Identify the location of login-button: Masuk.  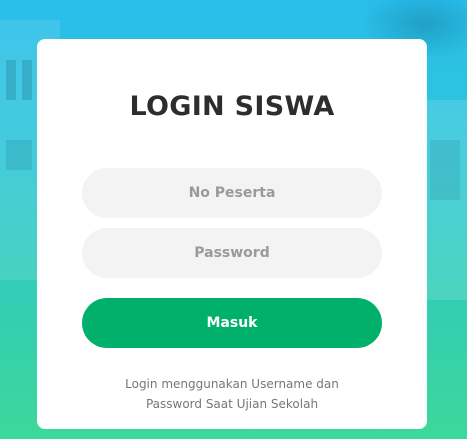
(232, 323).